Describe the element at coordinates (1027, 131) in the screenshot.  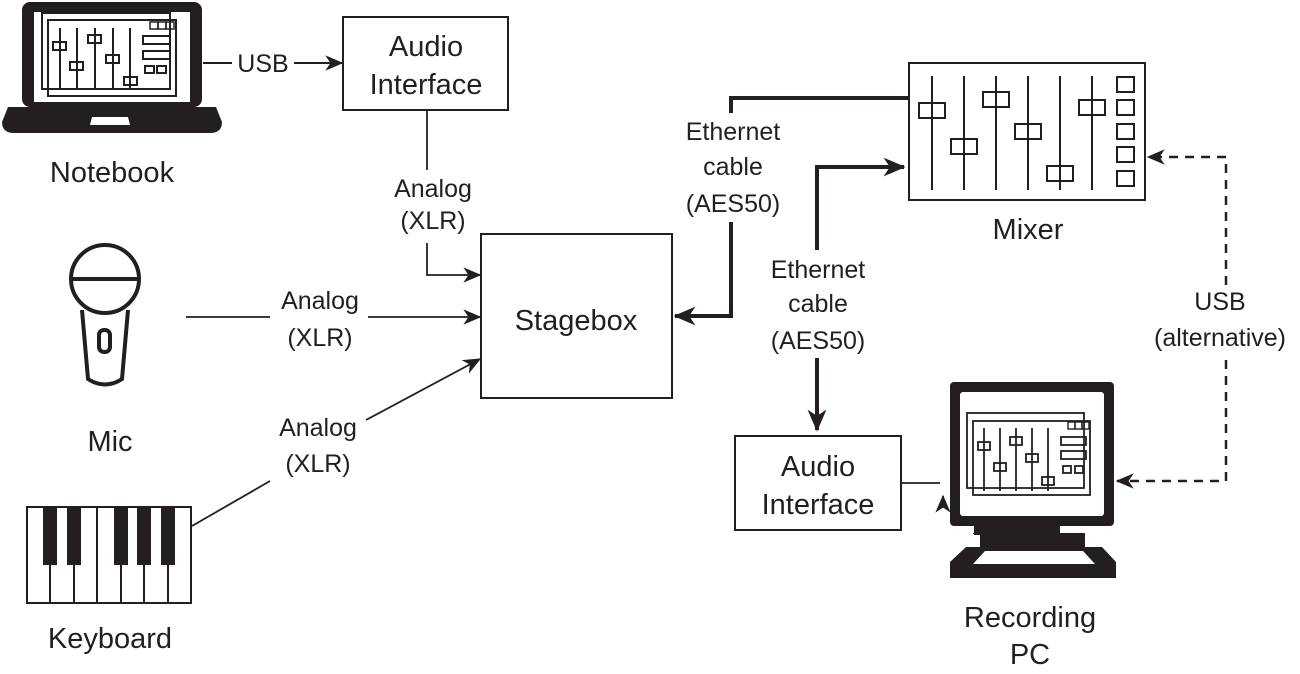
I see `mixer-console-icon` at that location.